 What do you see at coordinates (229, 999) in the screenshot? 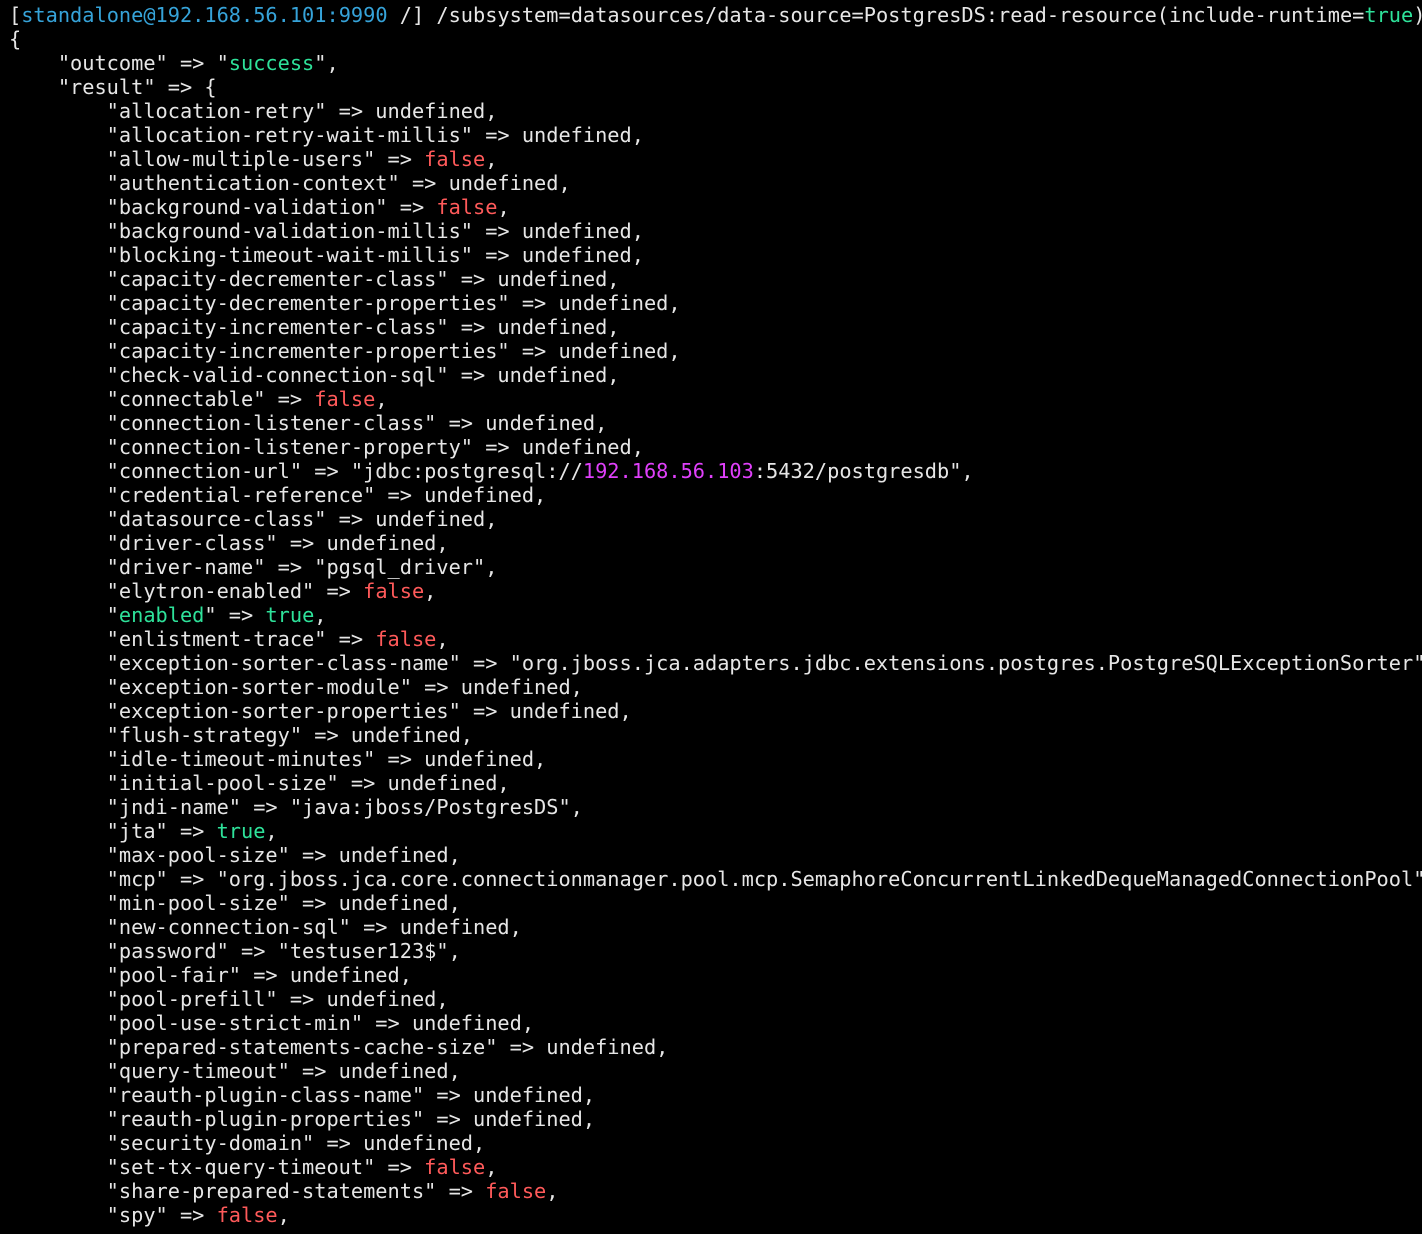
I see `output-segment: "pool-prefill" => undefined,` at bounding box center [229, 999].